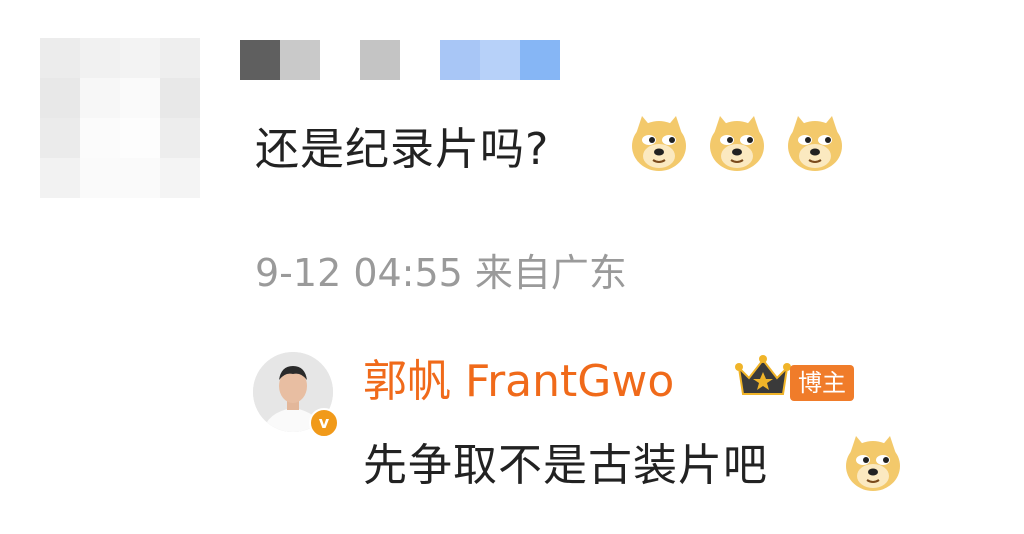 This screenshot has height=534, width=1024. What do you see at coordinates (324, 423) in the screenshot?
I see `verified-v-icon: v` at bounding box center [324, 423].